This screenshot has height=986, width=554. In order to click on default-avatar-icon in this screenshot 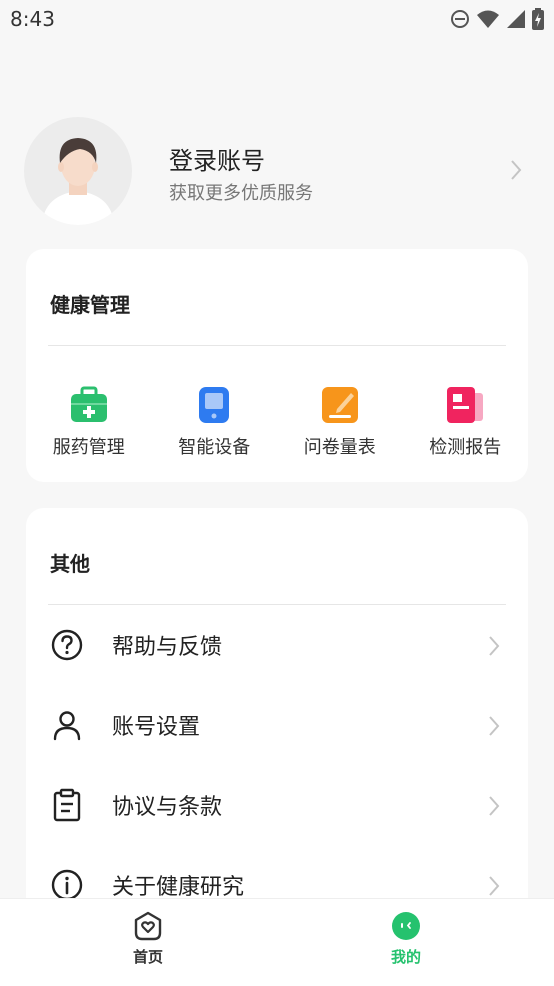, I will do `click(78, 181)`.